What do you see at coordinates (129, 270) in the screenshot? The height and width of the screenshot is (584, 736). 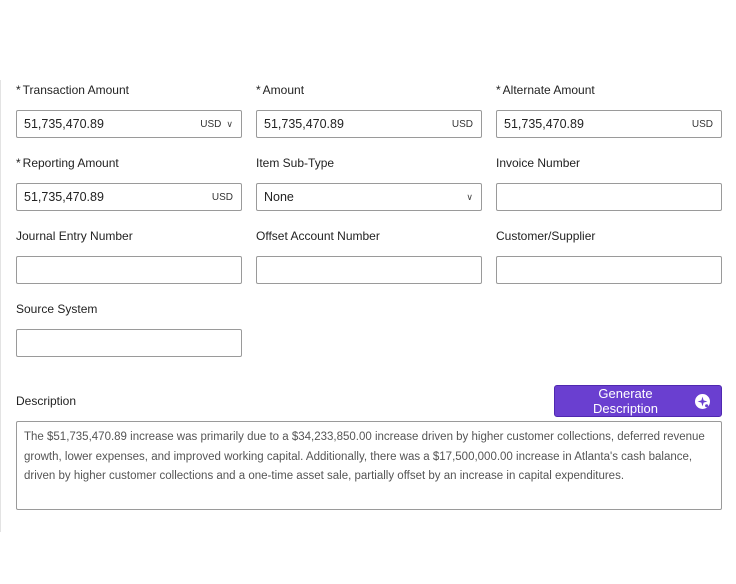 I see `journal-entry-number-input` at bounding box center [129, 270].